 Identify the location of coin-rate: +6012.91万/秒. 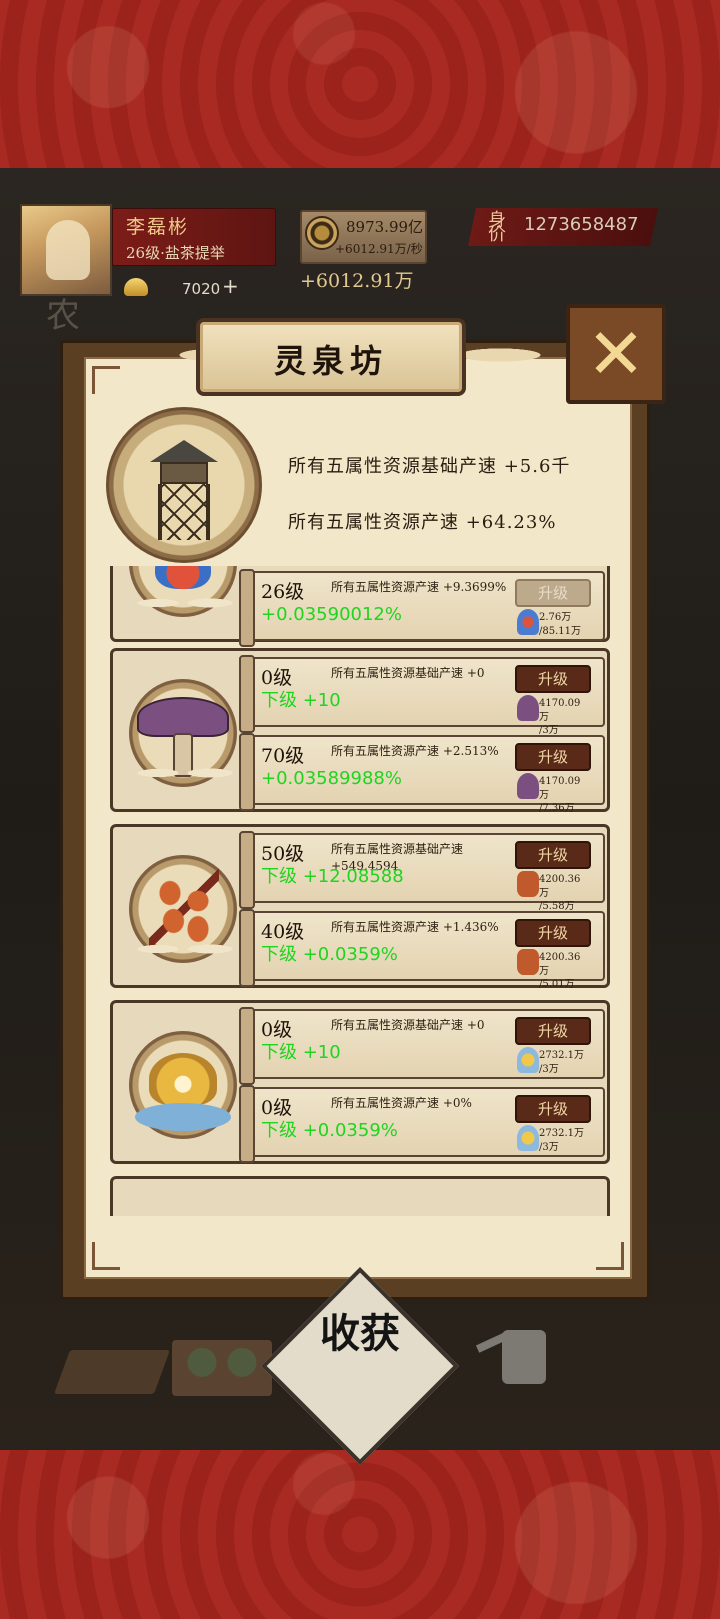
(379, 249).